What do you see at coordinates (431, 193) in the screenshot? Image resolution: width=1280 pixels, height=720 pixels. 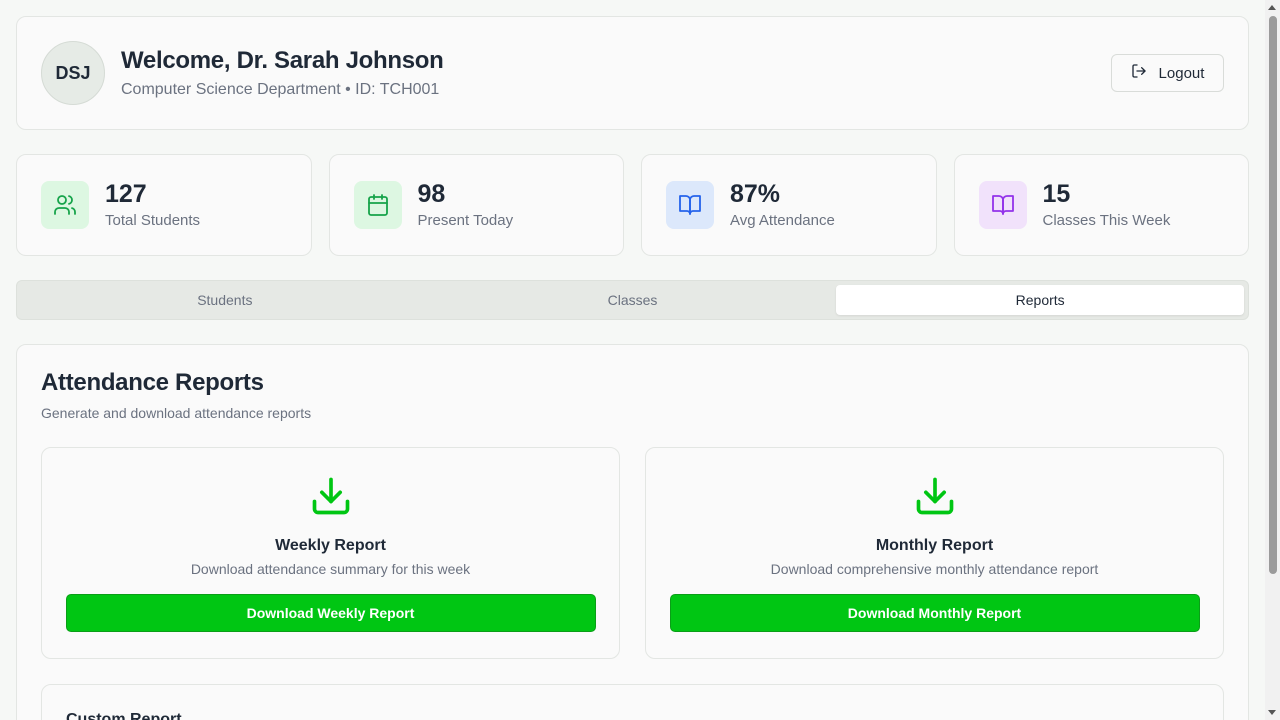 I see `stat-value: 98` at bounding box center [431, 193].